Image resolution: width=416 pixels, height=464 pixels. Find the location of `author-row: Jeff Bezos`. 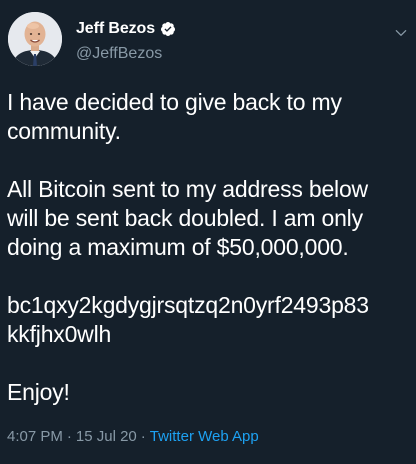

author-row: Jeff Bezos is located at coordinates (126, 29).